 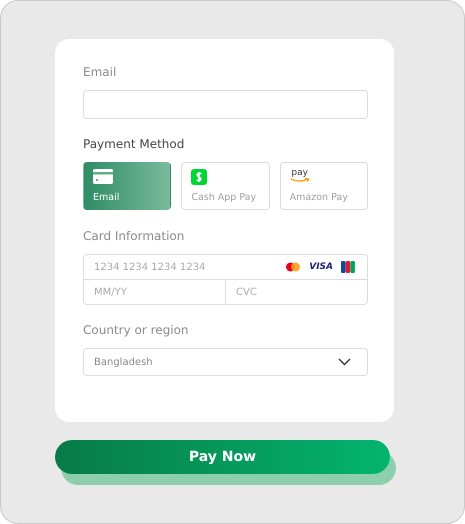 I want to click on expiry-input: MM/YY, so click(x=105, y=292).